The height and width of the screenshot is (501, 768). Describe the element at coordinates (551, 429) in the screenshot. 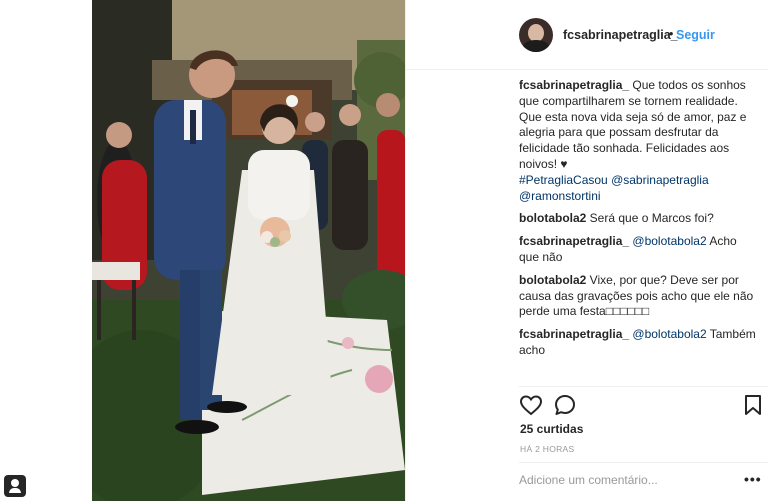

I see `likes-count: 25 curtidas` at that location.